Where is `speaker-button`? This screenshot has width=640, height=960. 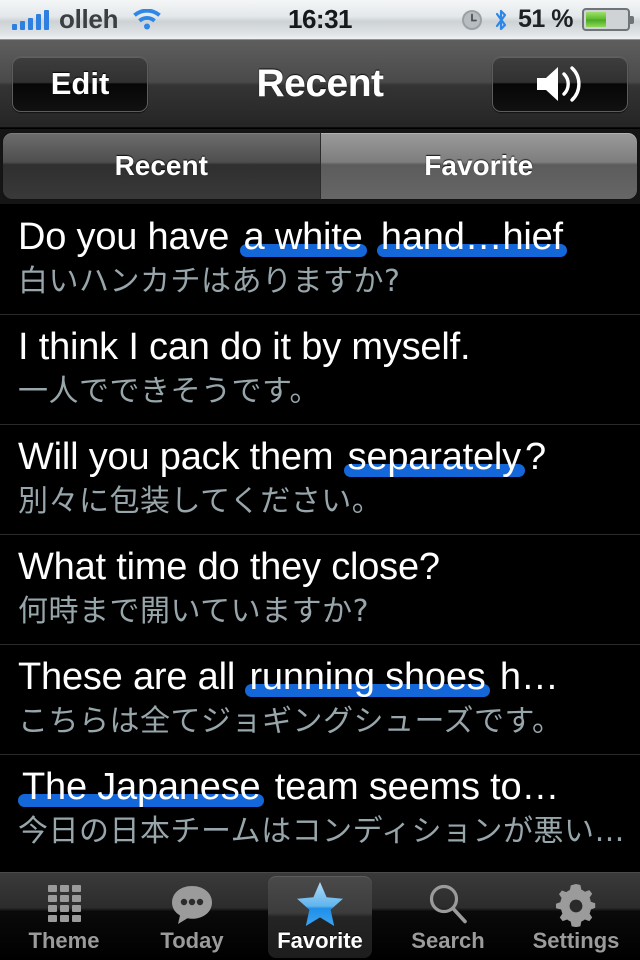 speaker-button is located at coordinates (560, 84).